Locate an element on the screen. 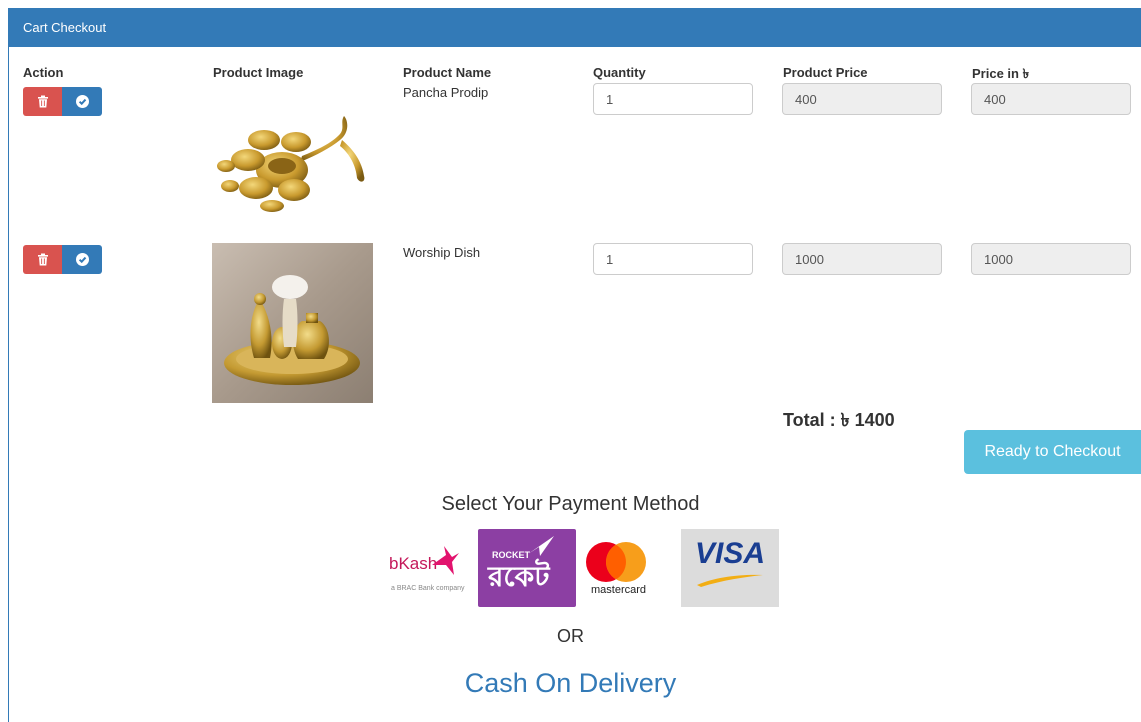 The image size is (1141, 722). rocket-icon is located at coordinates (541, 546).